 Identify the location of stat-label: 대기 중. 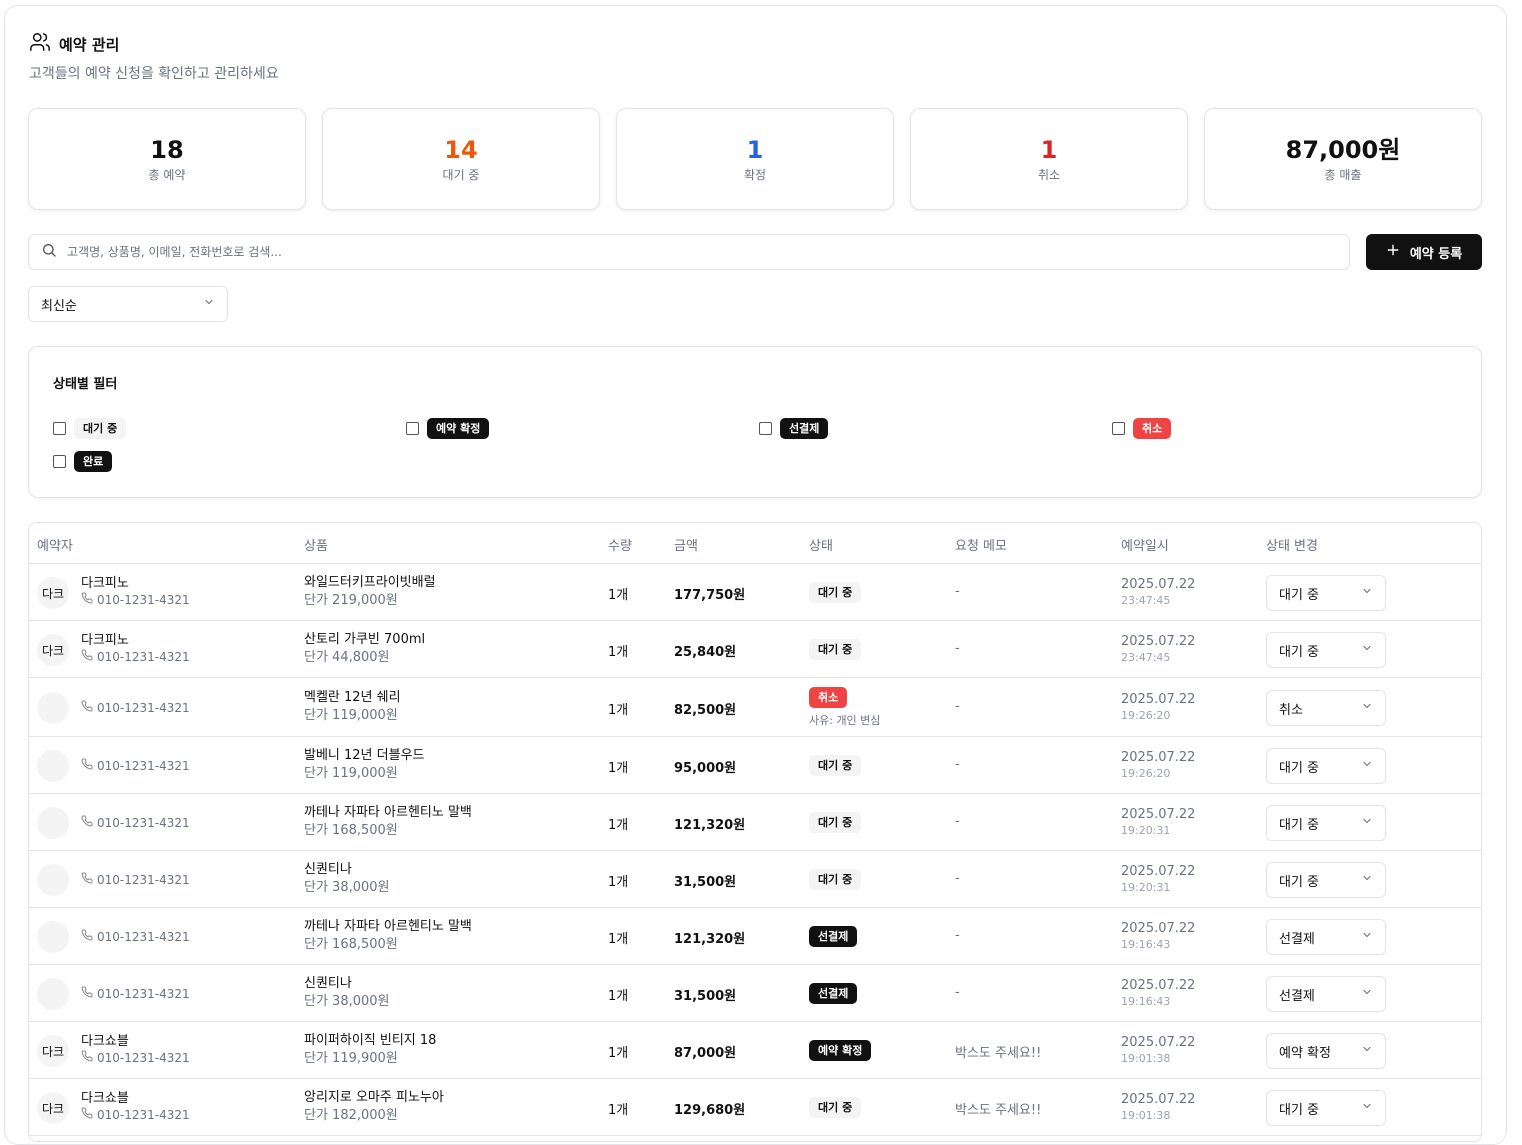
(461, 174).